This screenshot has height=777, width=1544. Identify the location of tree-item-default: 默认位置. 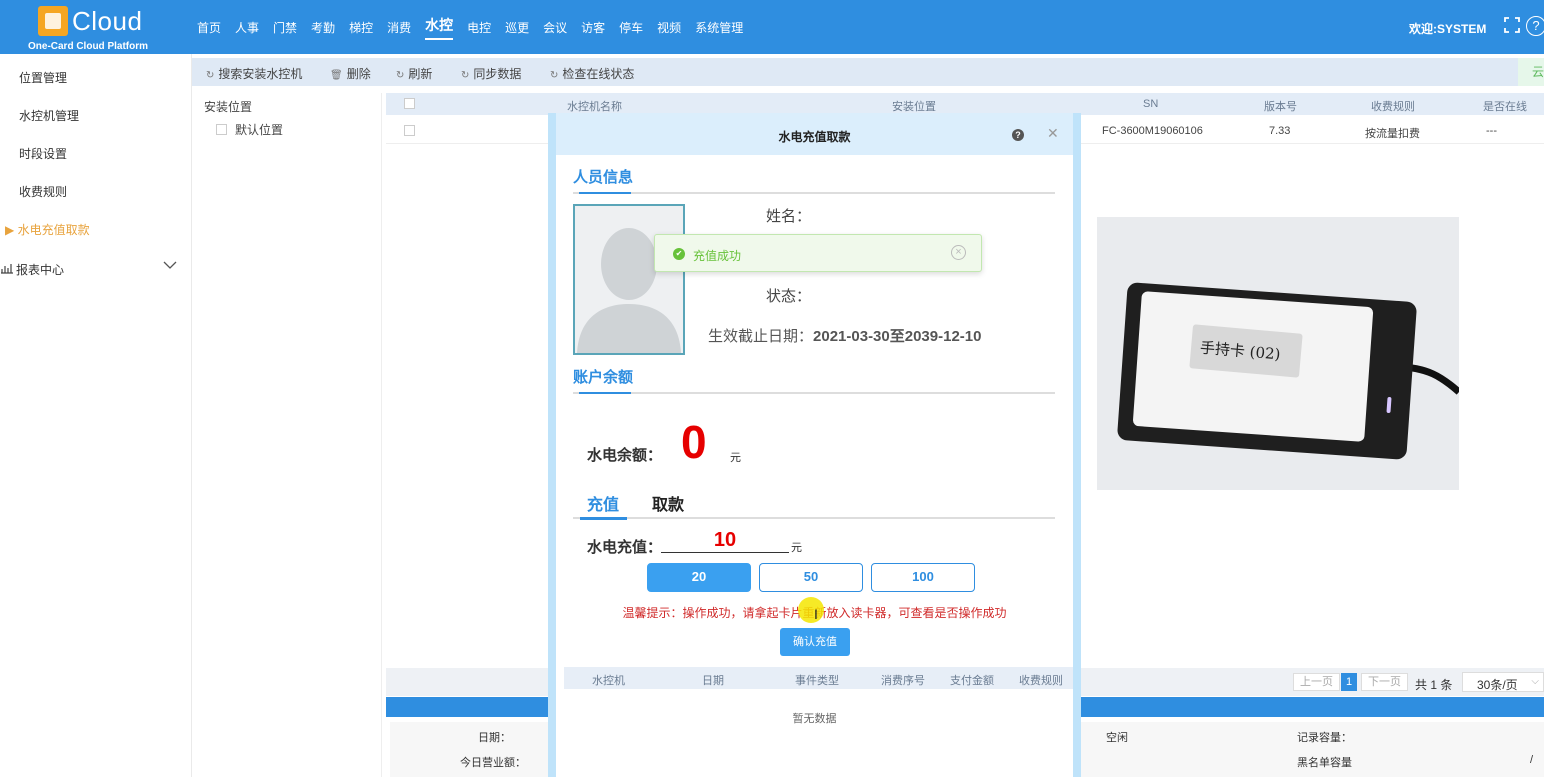
(249, 129).